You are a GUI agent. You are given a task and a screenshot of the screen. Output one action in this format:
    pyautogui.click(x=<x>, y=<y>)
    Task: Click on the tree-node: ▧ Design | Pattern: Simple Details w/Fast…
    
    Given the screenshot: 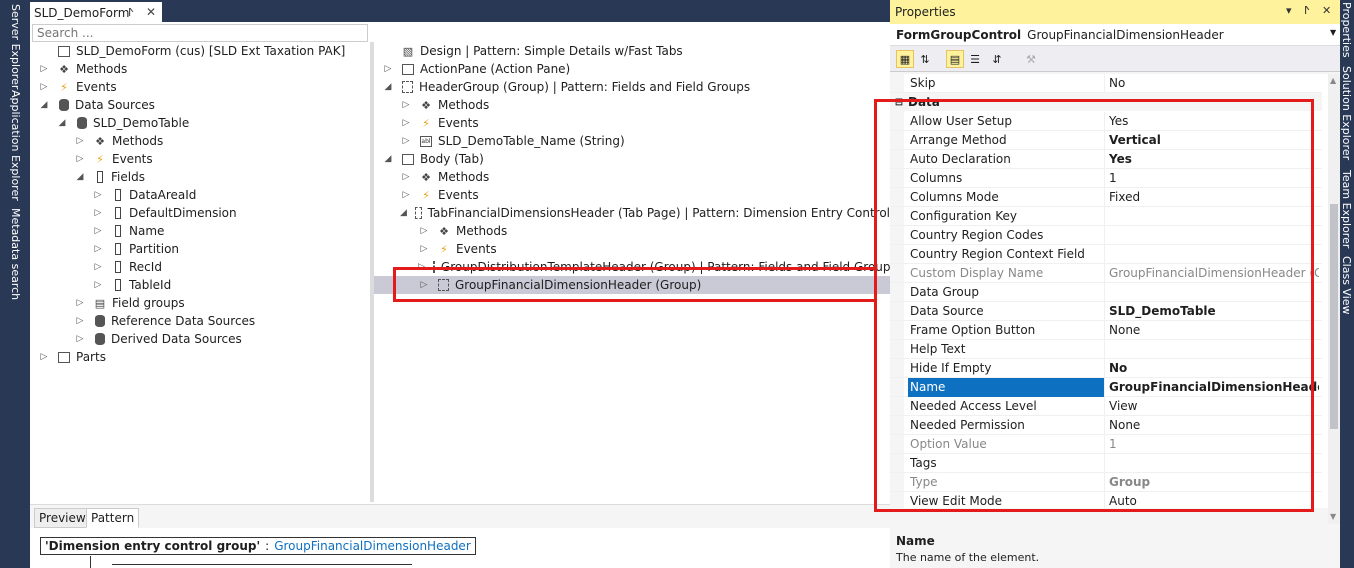 What is the action you would take?
    pyautogui.click(x=632, y=51)
    